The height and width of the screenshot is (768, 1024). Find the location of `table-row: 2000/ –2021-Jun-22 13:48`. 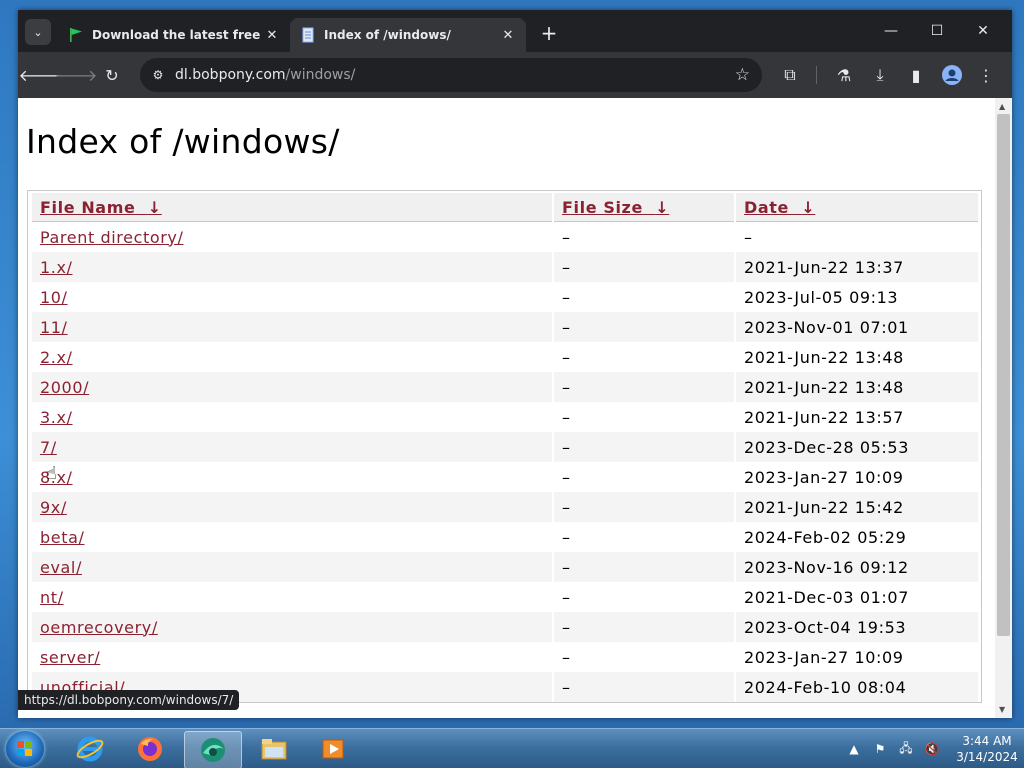

table-row: 2000/ –2021-Jun-22 13:48 is located at coordinates (505, 387).